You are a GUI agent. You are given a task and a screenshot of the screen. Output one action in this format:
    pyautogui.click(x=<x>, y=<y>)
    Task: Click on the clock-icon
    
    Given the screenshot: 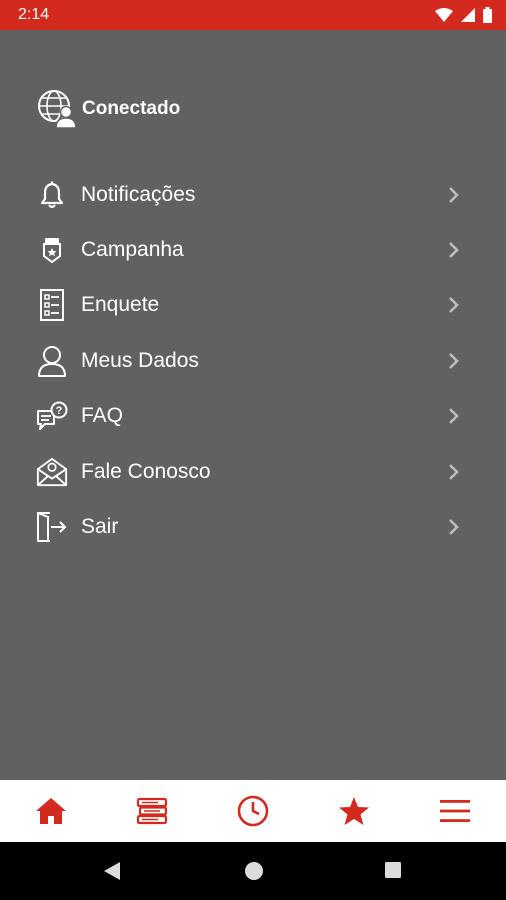 What is the action you would take?
    pyautogui.click(x=253, y=811)
    